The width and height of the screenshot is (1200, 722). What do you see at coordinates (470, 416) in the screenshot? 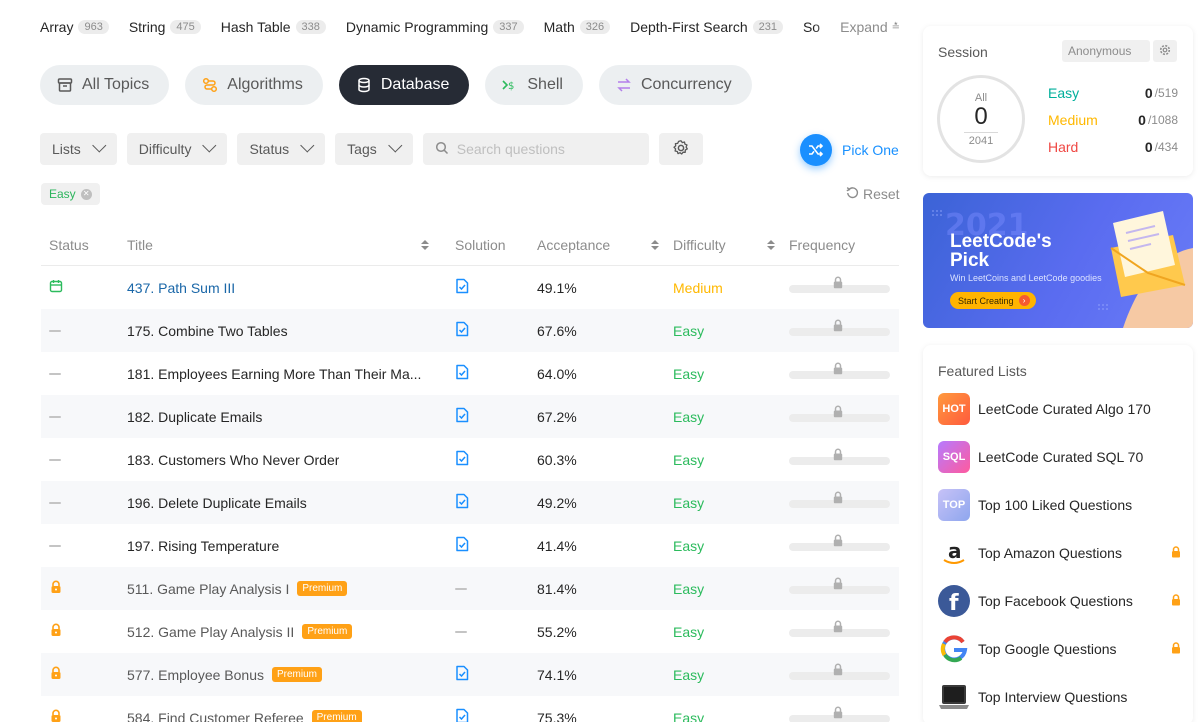
I see `table-row: 182. Duplicate Emails 67.2% Easy` at bounding box center [470, 416].